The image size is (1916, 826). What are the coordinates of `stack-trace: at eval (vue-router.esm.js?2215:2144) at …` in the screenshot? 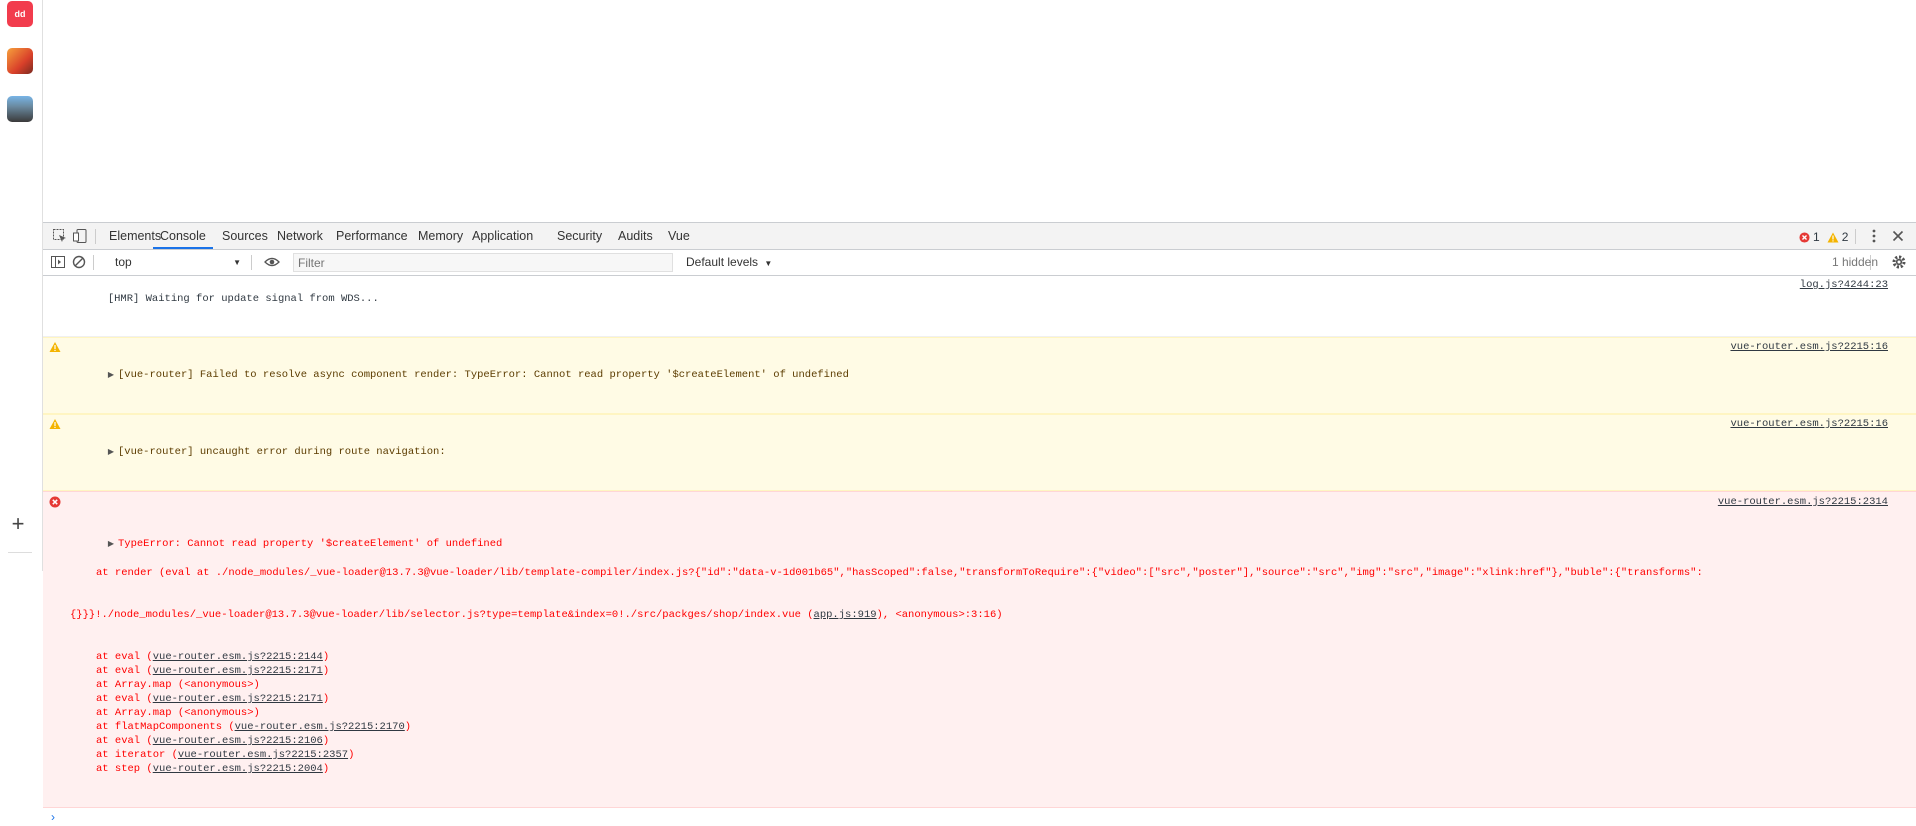 It's located at (979, 713).